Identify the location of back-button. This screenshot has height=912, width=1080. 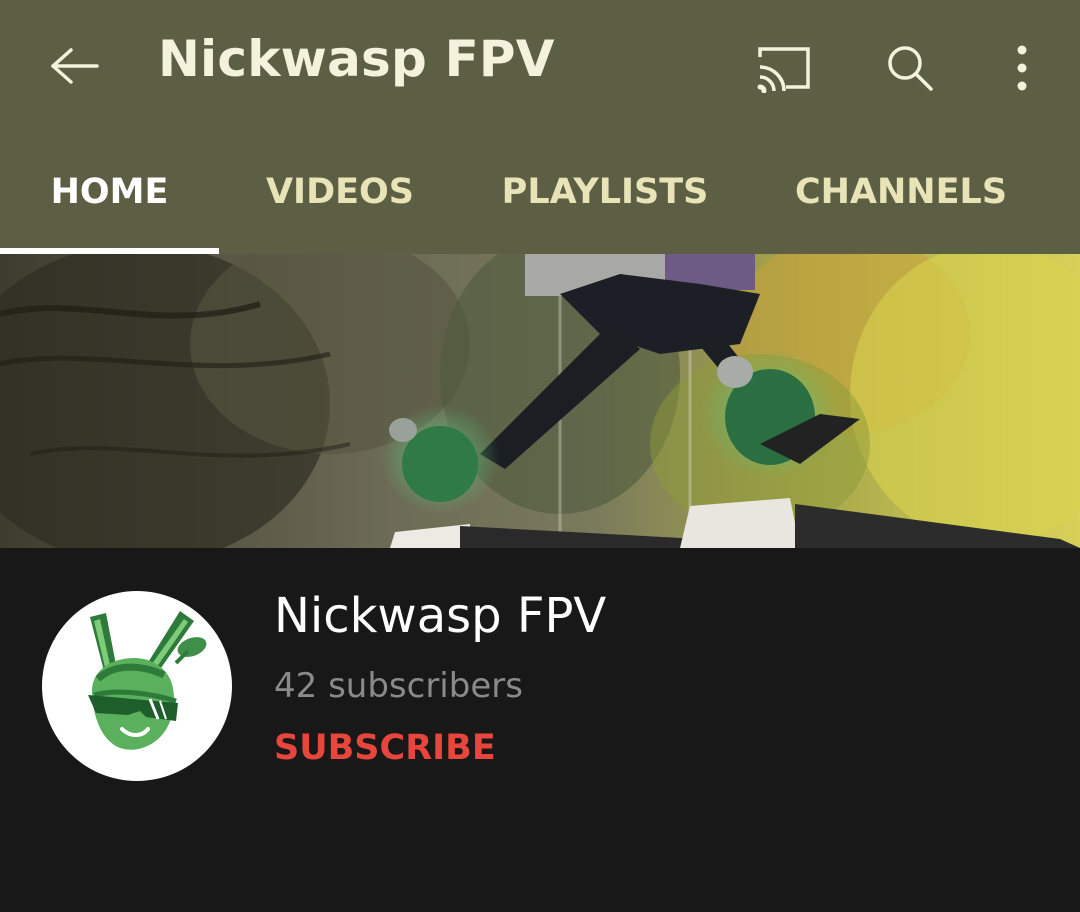
(75, 66).